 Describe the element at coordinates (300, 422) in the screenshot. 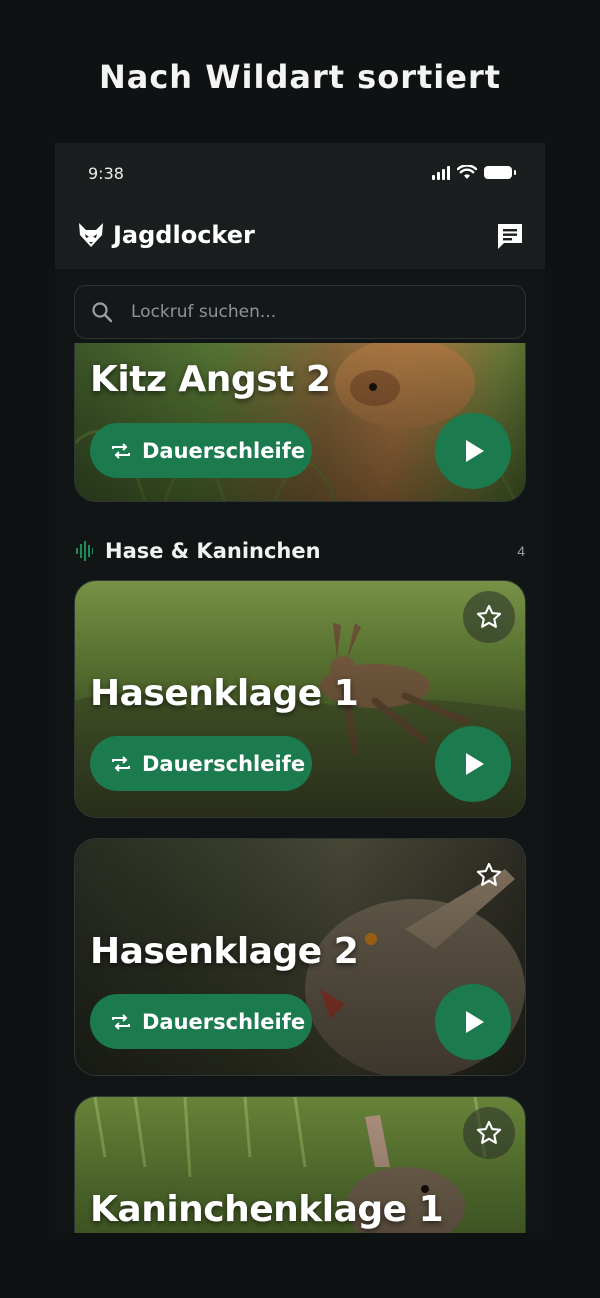

I see `sound-card: Kitz Angst 2 Dauerschleife` at that location.